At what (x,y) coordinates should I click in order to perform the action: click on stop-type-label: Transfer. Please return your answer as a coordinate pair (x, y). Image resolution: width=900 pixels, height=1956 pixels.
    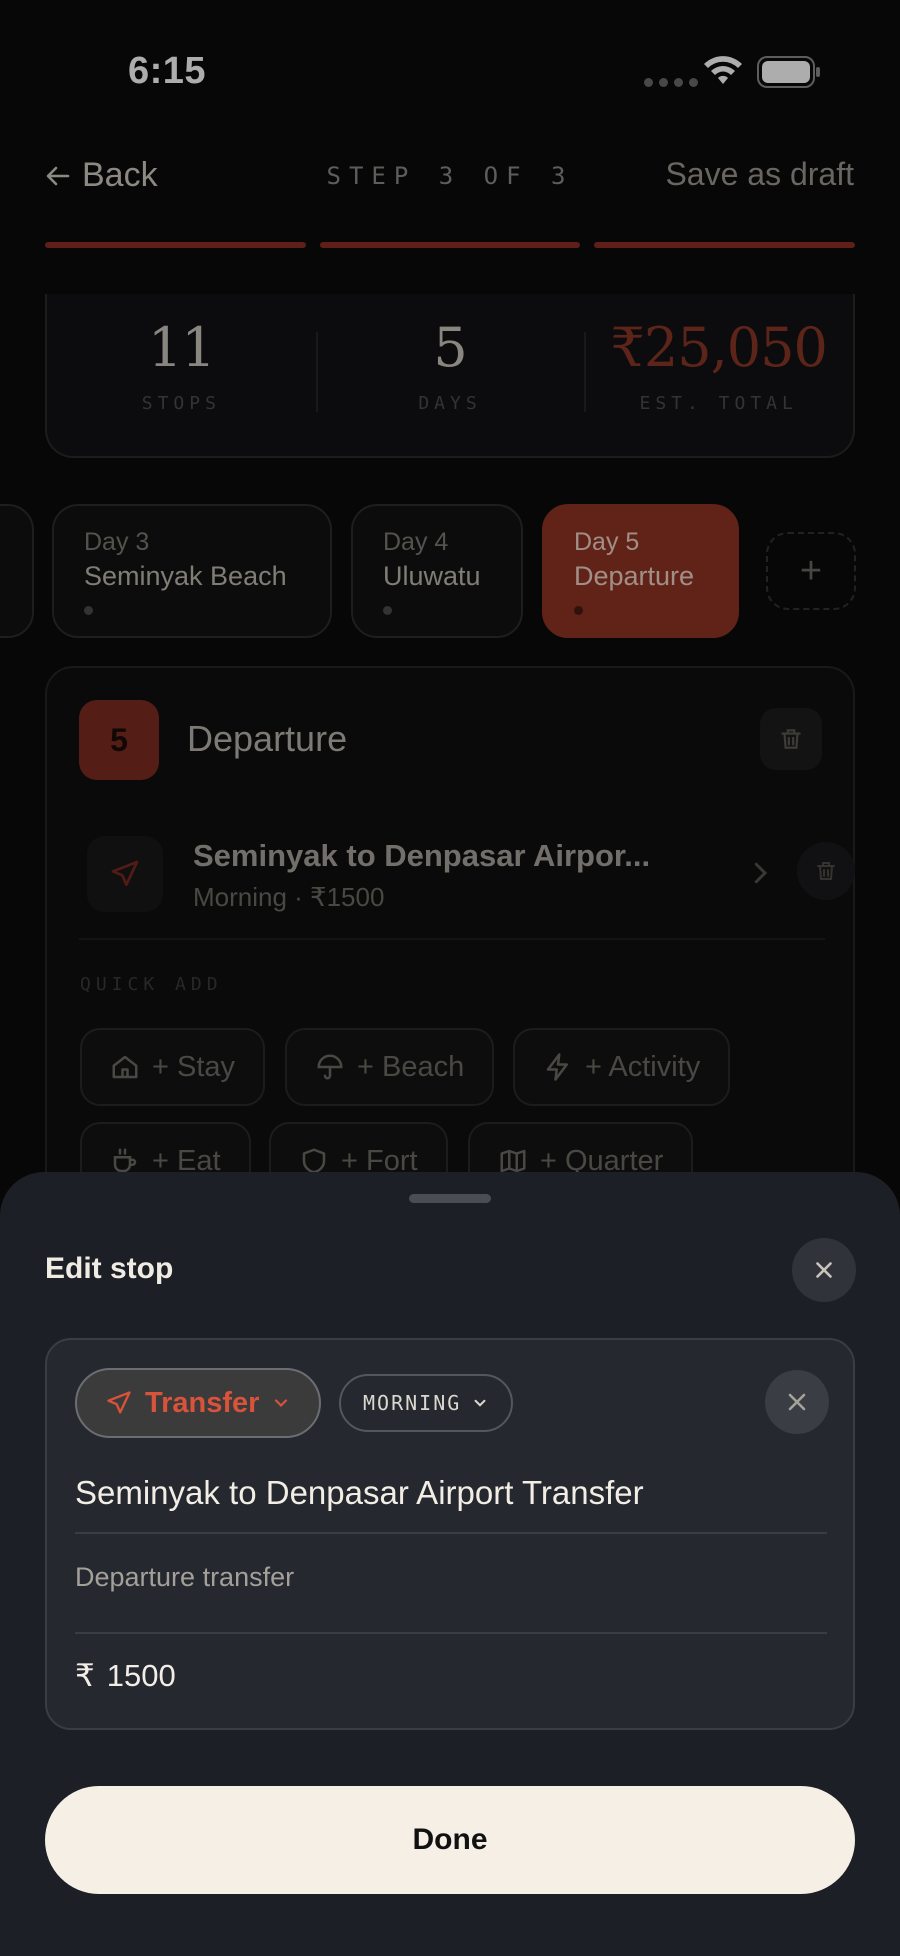
    Looking at the image, I should click on (202, 1402).